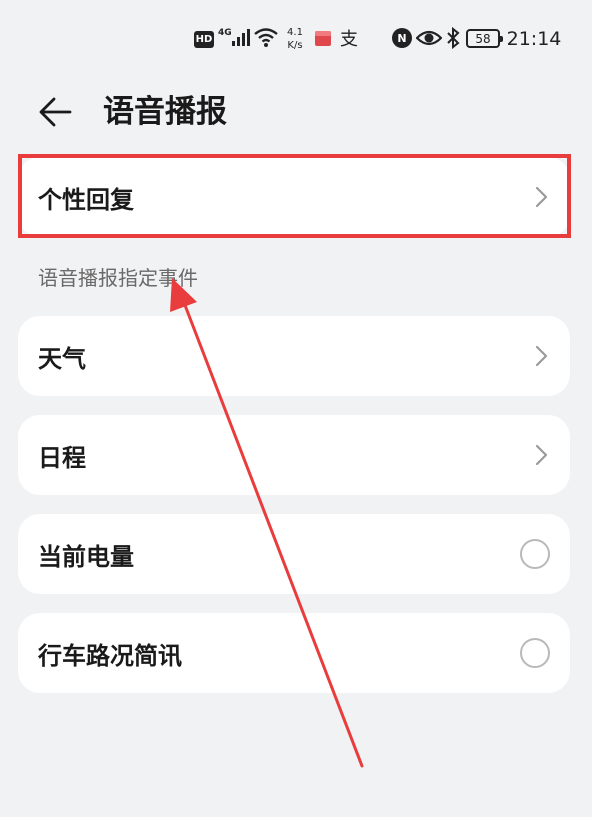  I want to click on network-speed: 4.1 K/s, so click(295, 39).